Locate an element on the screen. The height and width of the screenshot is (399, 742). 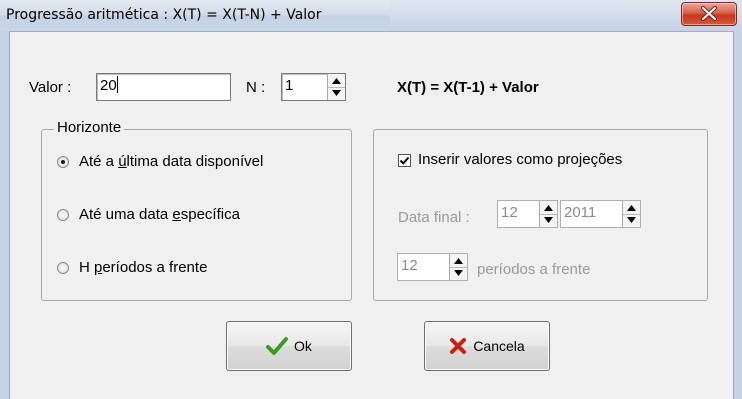
year-spin-down-button is located at coordinates (631, 220).